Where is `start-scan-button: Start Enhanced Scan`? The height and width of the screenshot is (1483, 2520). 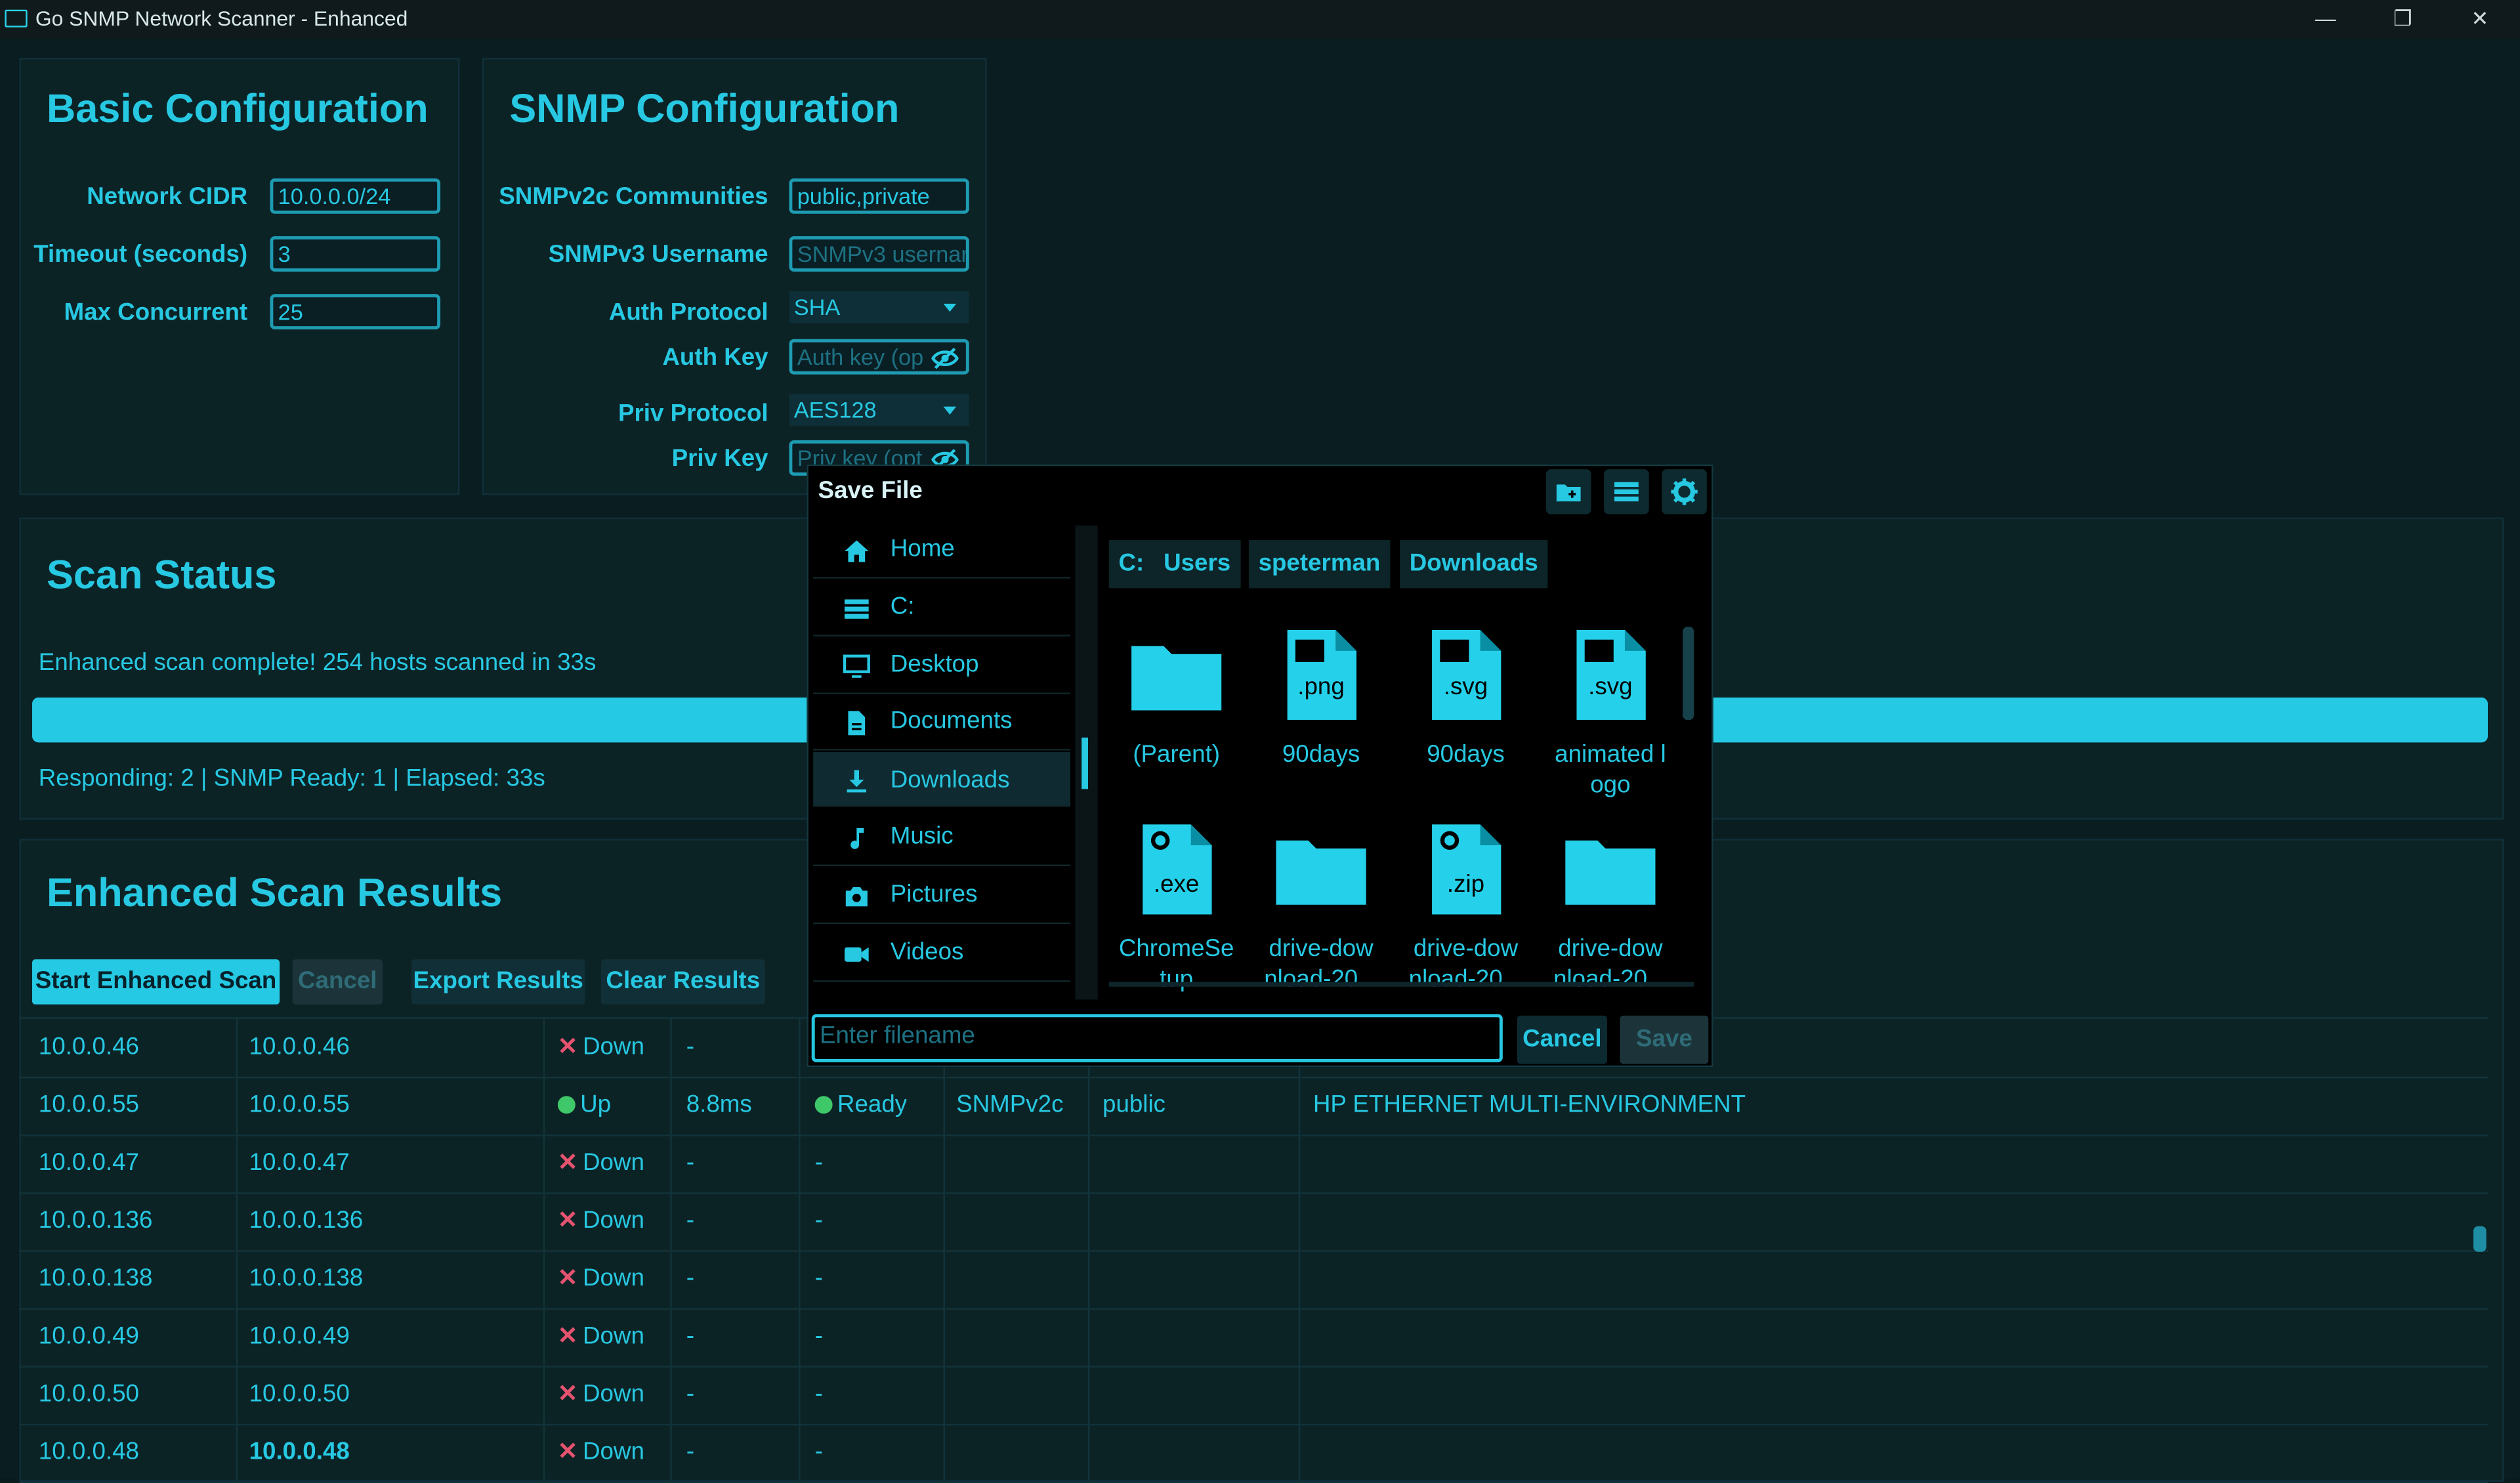
start-scan-button: Start Enhanced Scan is located at coordinates (156, 982).